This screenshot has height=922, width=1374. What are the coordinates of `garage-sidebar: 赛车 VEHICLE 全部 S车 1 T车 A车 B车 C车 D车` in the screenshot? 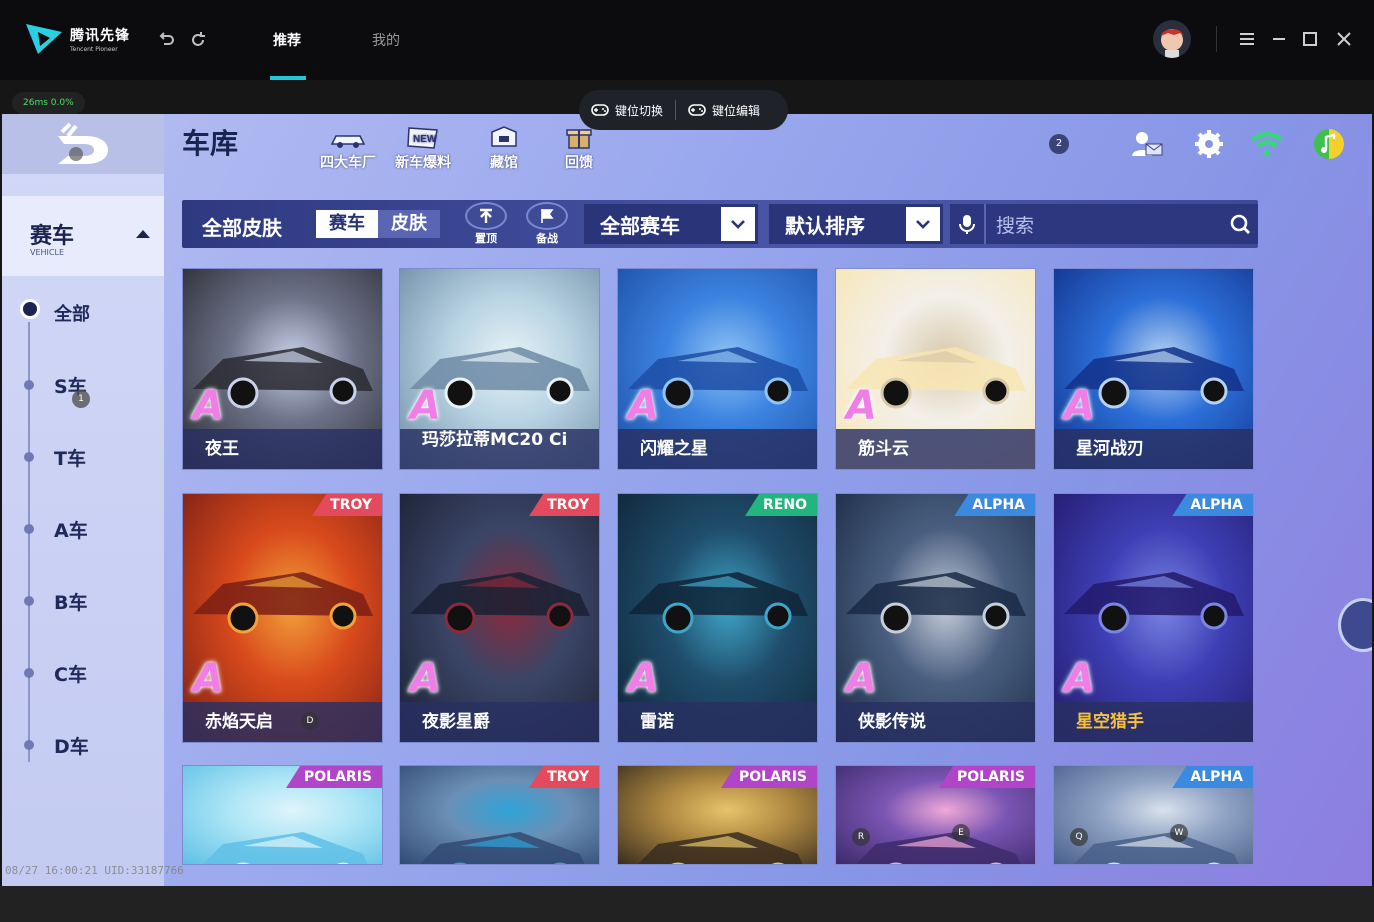 It's located at (83, 500).